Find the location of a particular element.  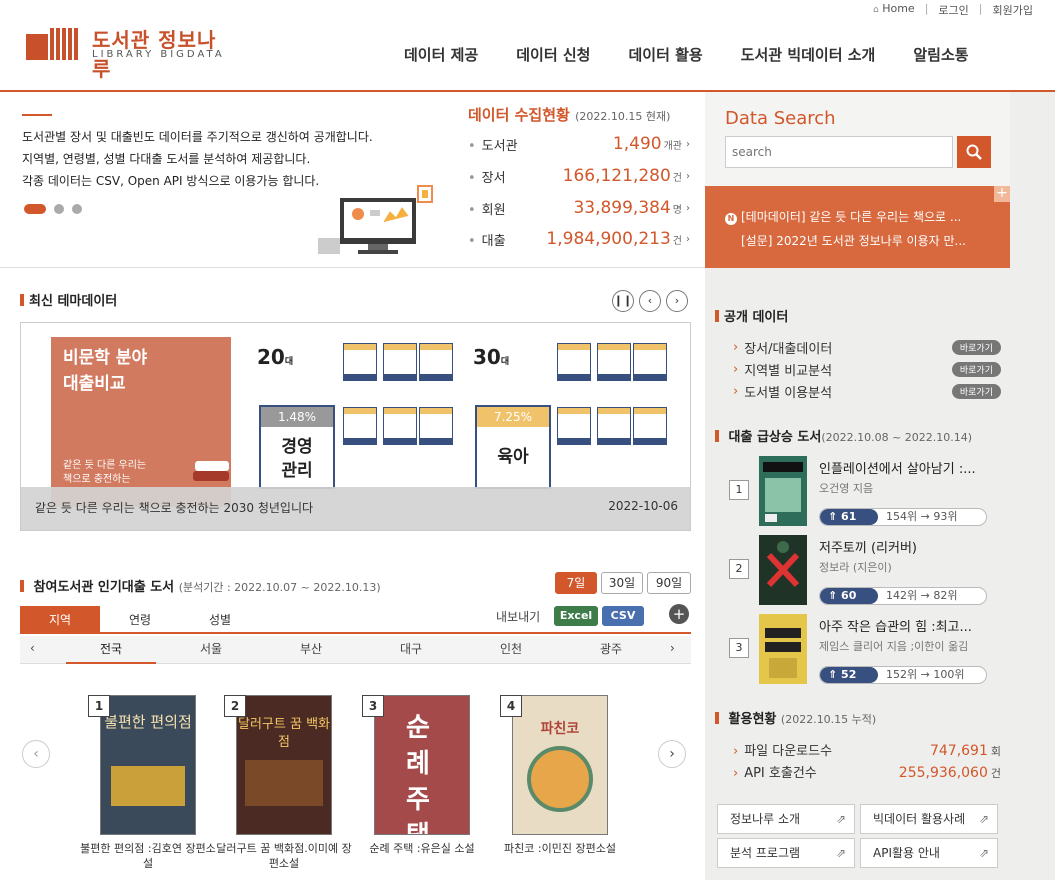

book-cover-image: 불편한 편의점 is located at coordinates (148, 765).